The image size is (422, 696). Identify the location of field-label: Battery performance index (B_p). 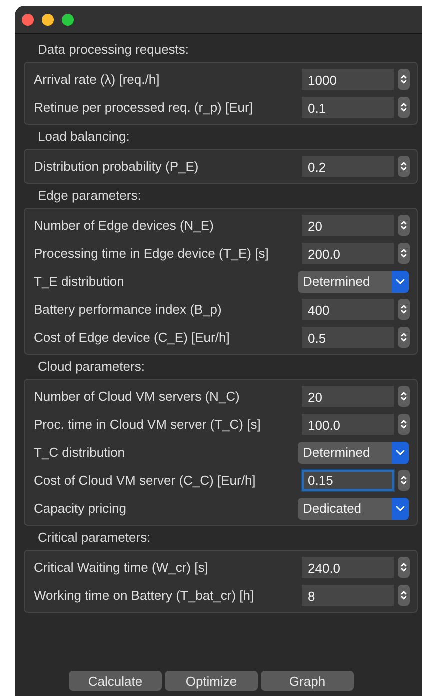
(128, 309).